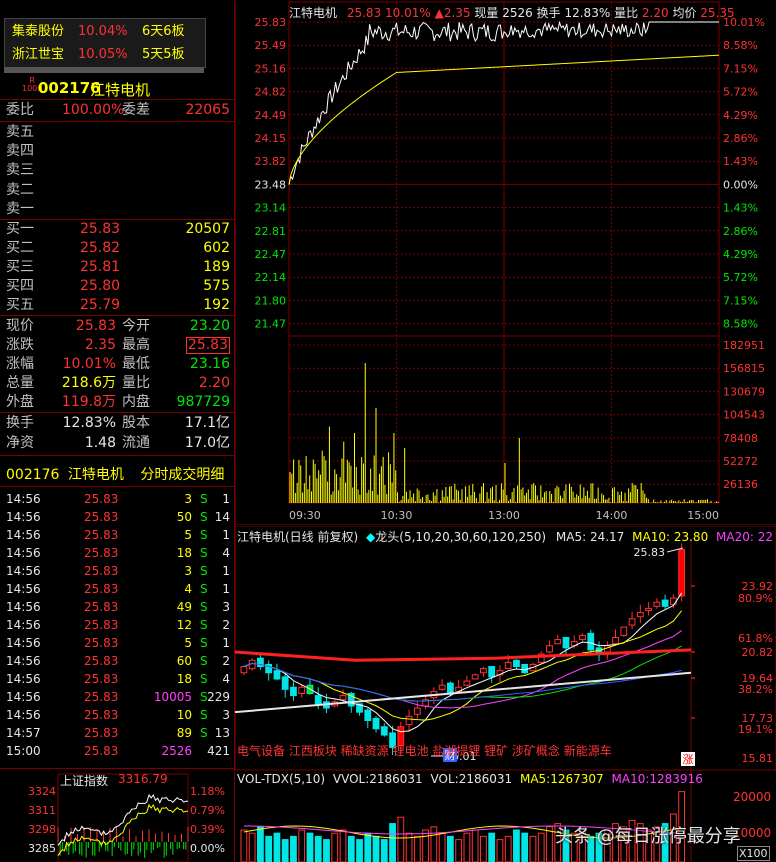 Image resolution: width=776 pixels, height=862 pixels. I want to click on buy-volume: 20507, so click(207, 229).